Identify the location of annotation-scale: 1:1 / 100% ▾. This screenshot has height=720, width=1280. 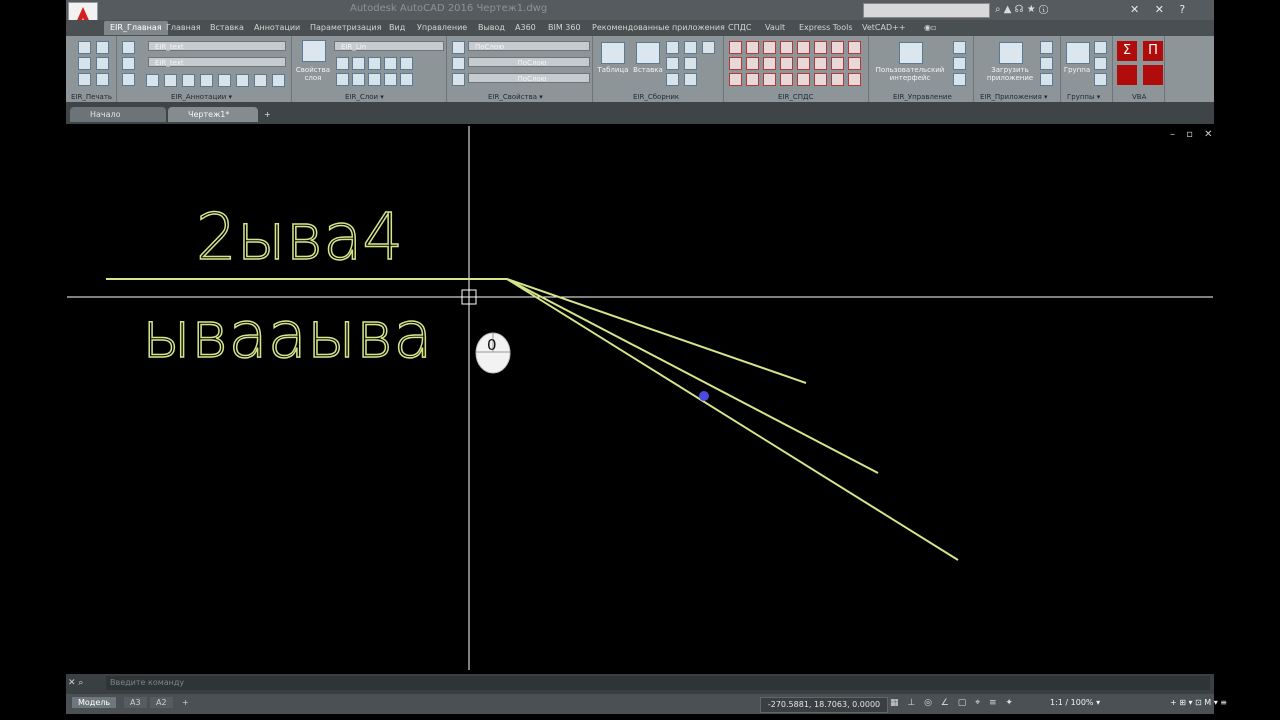
(1075, 702).